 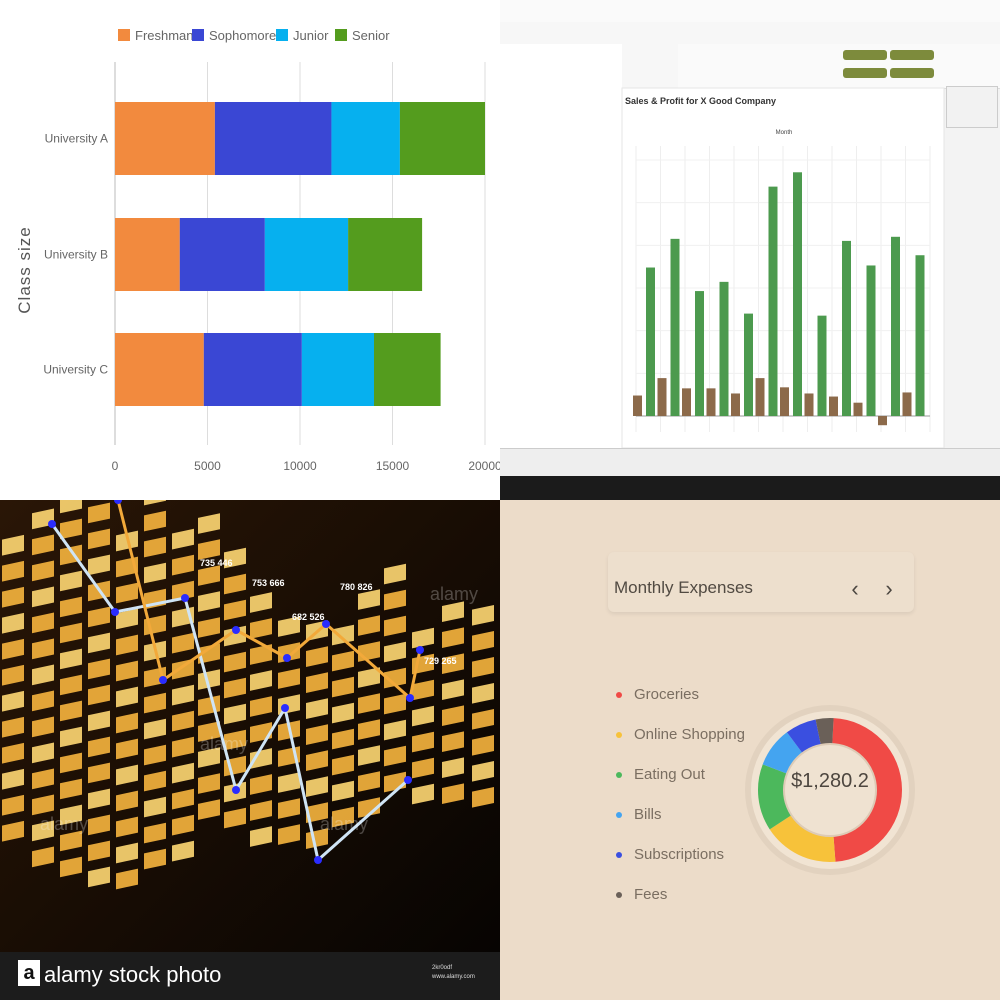 What do you see at coordinates (783, 268) in the screenshot?
I see `sales-profit-chart: Sales & Profit for X Good Company Month` at bounding box center [783, 268].